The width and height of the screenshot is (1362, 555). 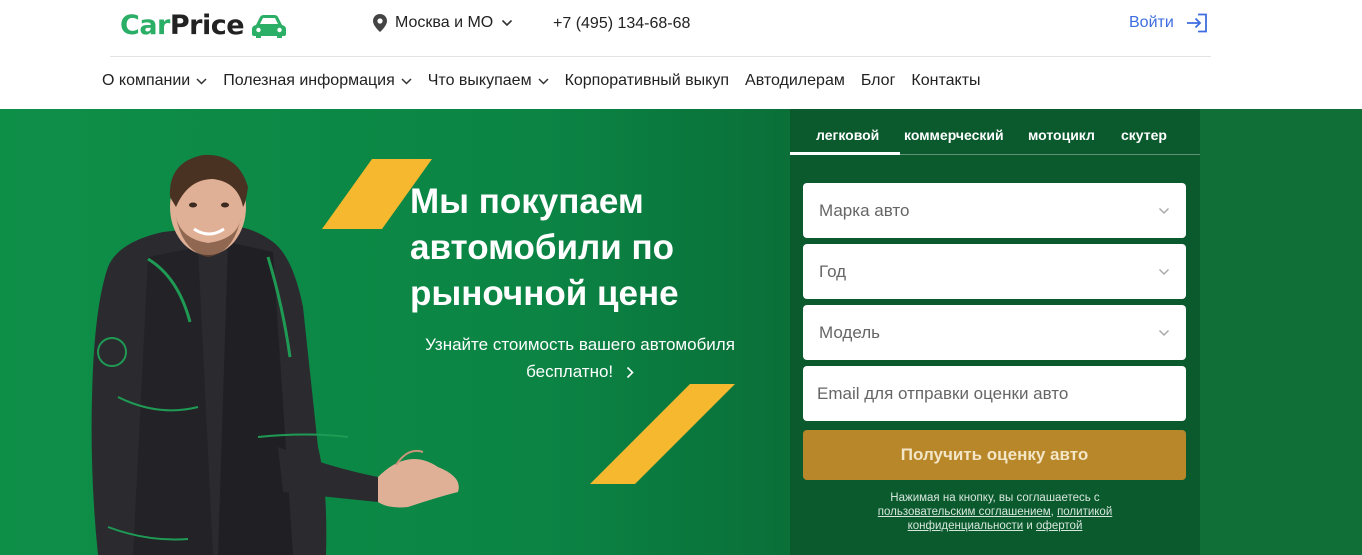 What do you see at coordinates (309, 80) in the screenshot?
I see `nav-item-label: Полезная информация` at bounding box center [309, 80].